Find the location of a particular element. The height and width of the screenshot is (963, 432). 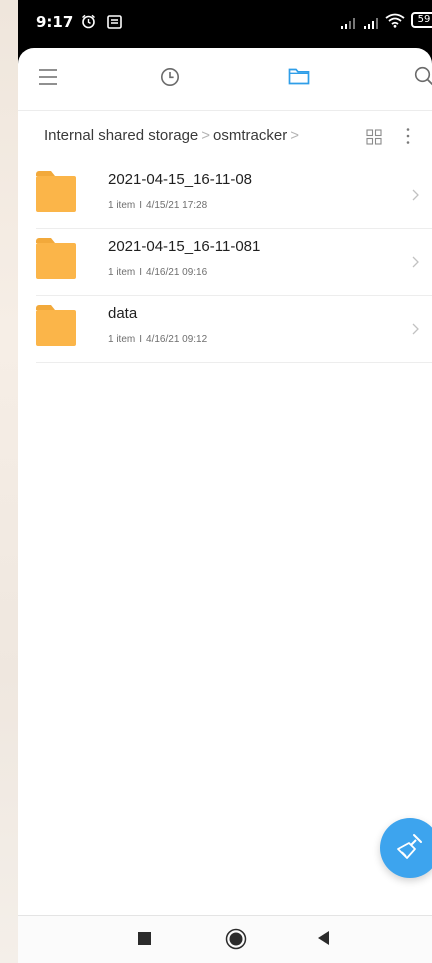

breadcrumb: Internal shared storage > osmtracker > is located at coordinates (225, 136).